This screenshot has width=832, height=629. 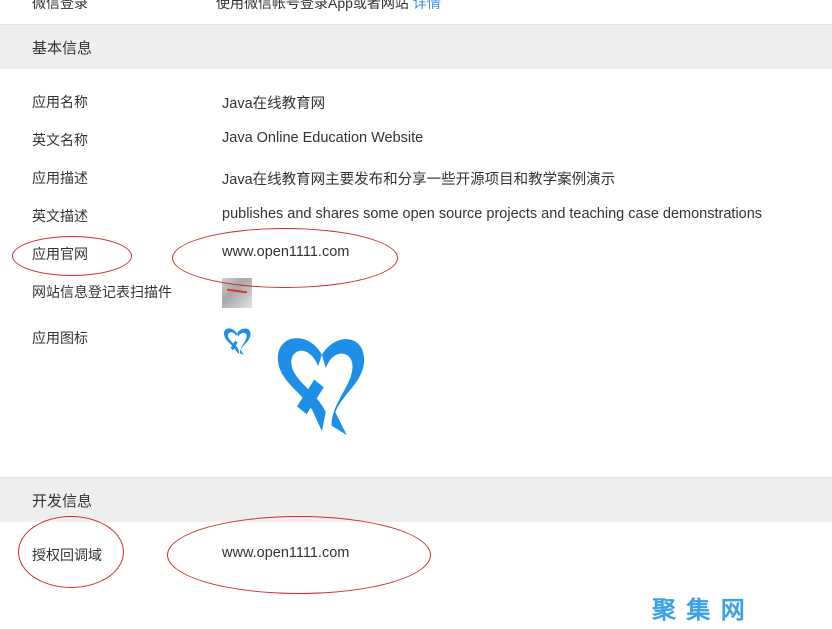 I want to click on annotation-ellipse-callback-label, so click(x=71, y=552).